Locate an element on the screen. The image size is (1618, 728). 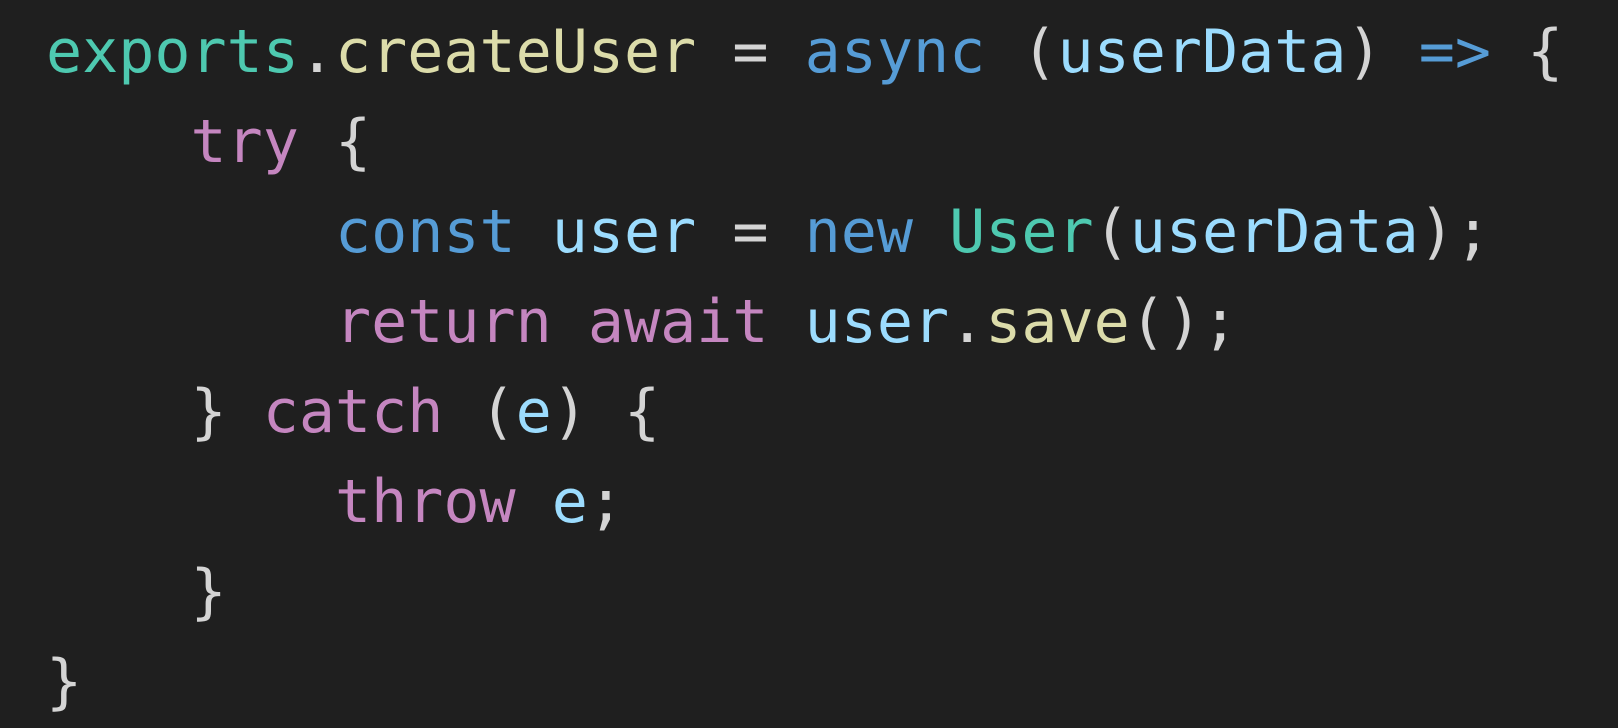
code-token: User is located at coordinates (1021, 232).